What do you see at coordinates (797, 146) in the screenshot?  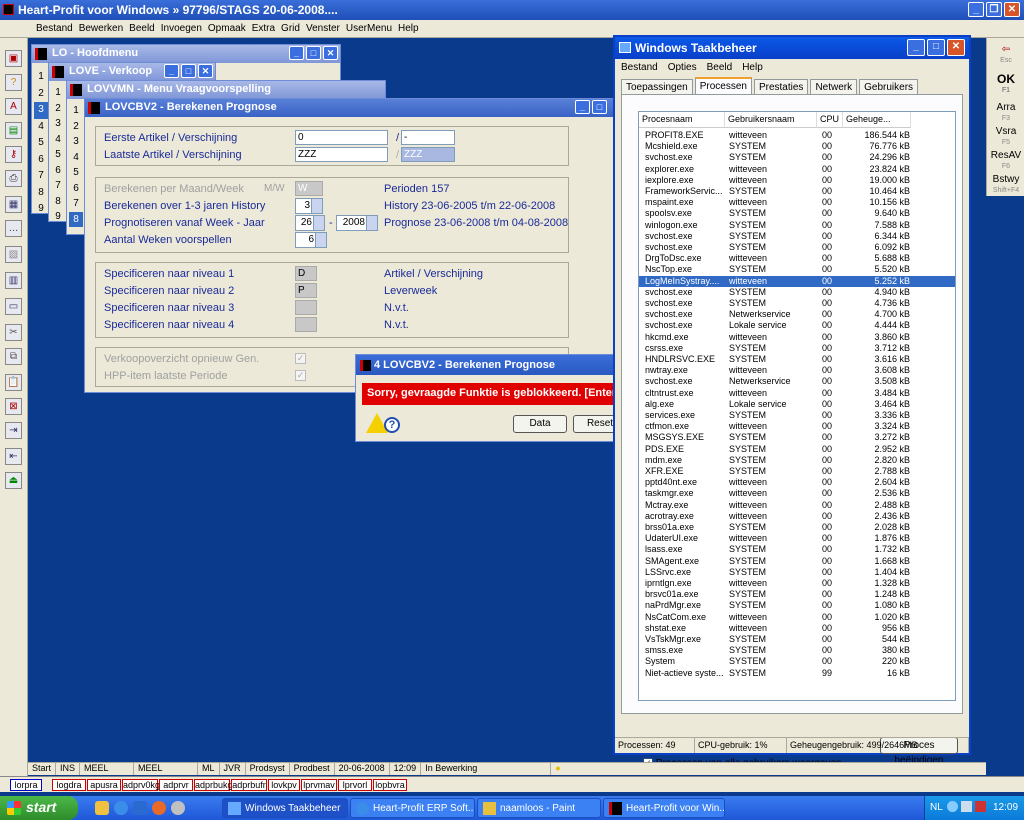 I see `process-row: Mcshield.exe SYSTEM 00 76.776 kB` at bounding box center [797, 146].